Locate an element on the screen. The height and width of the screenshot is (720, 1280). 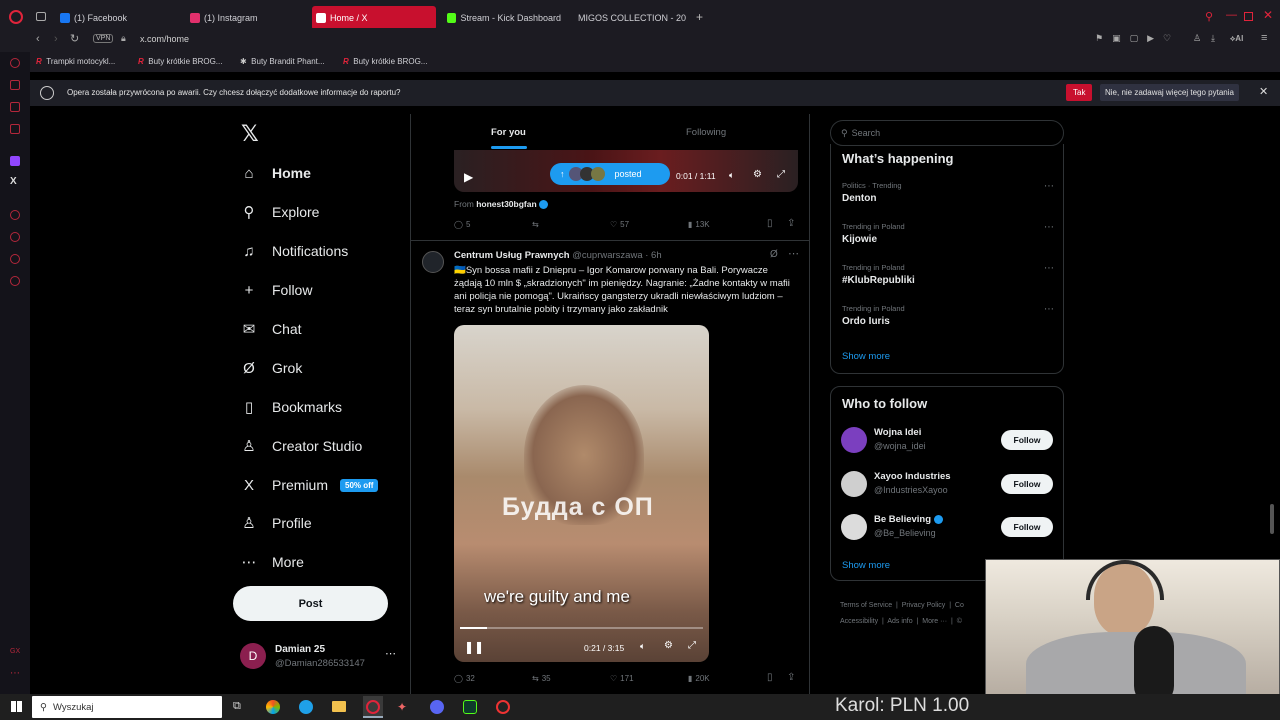
taskbar-search-input: ⚲ Wyszukaj is located at coordinates (127, 707).